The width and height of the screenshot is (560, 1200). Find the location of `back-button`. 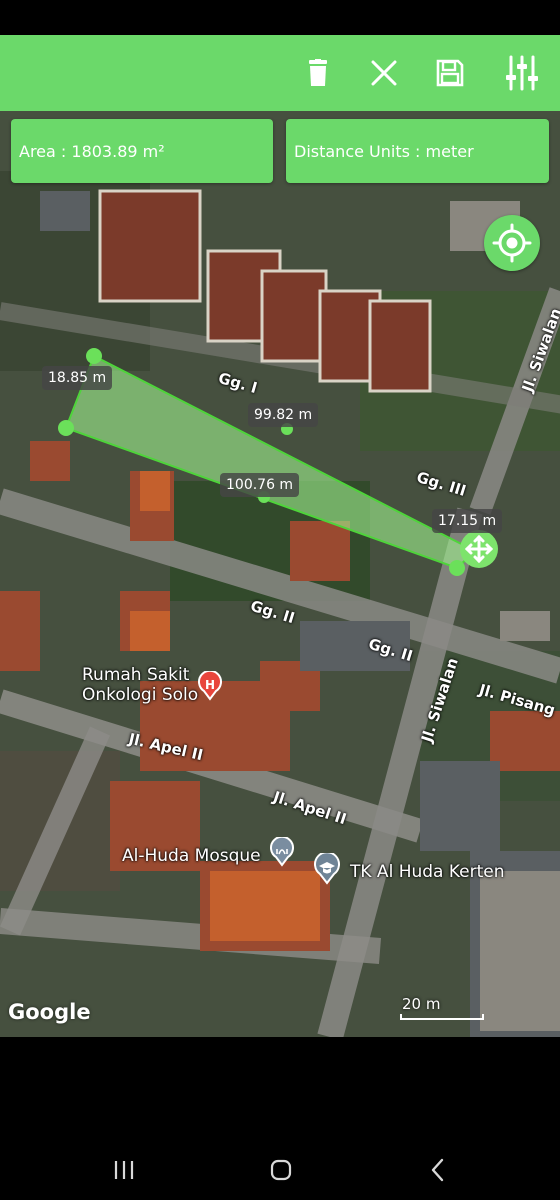

back-button is located at coordinates (438, 1170).